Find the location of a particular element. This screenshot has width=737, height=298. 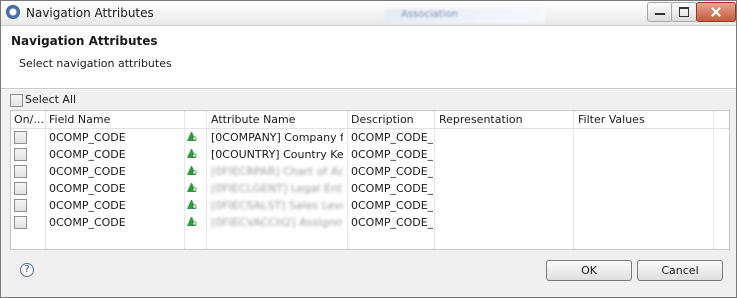

app-icon is located at coordinates (13, 12).